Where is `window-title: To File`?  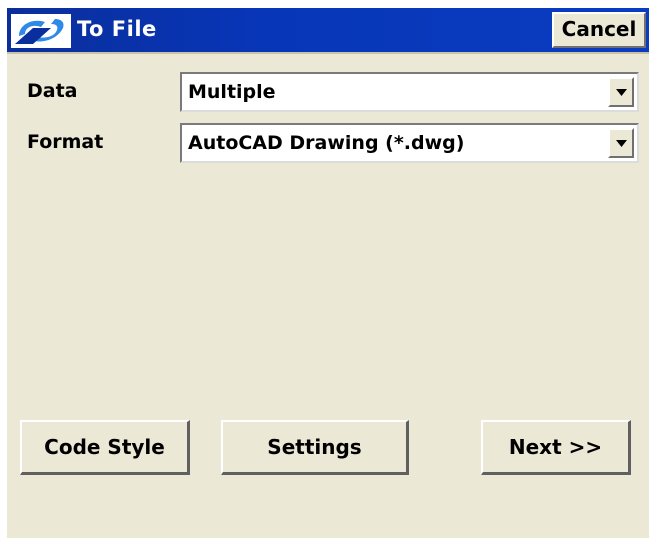
window-title: To File is located at coordinates (117, 29).